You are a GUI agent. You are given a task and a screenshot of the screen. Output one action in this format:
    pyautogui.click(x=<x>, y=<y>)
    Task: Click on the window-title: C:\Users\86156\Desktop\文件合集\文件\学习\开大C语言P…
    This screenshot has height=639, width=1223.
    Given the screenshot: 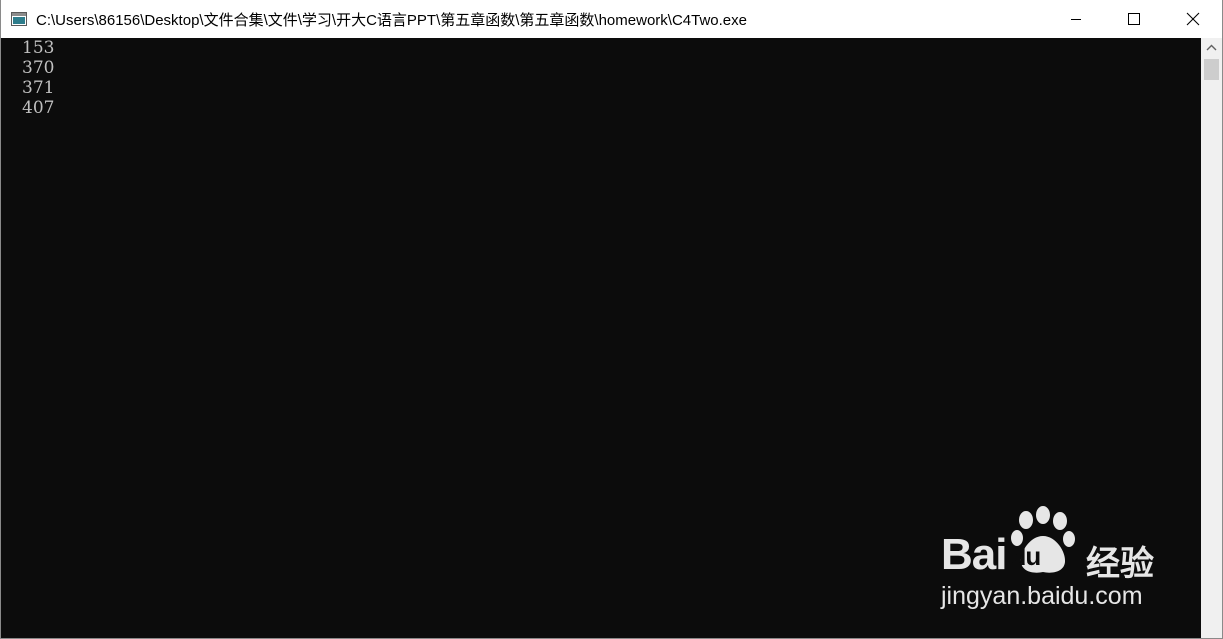 What is the action you would take?
    pyautogui.click(x=391, y=20)
    